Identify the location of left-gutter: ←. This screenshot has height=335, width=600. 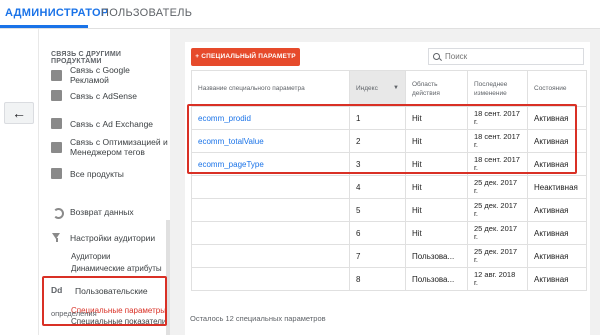
(19, 182).